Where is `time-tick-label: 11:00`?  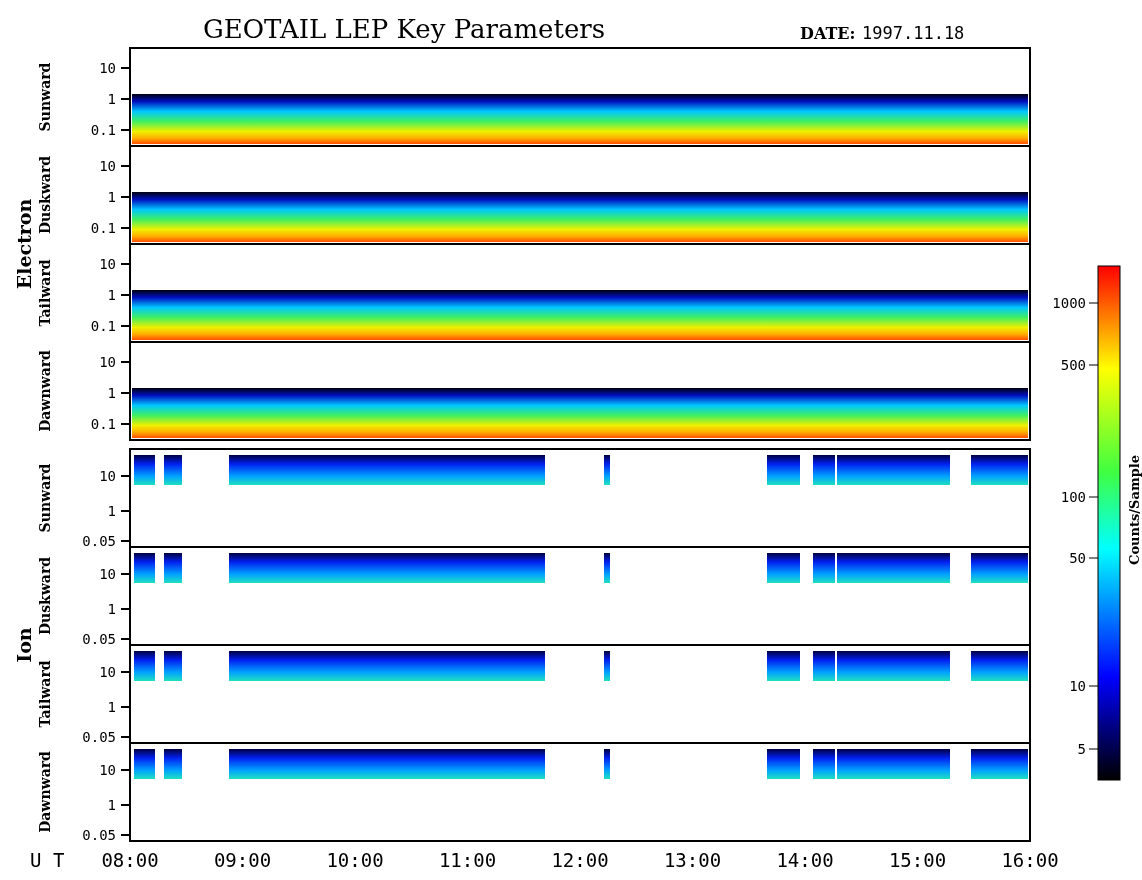 time-tick-label: 11:00 is located at coordinates (467, 860).